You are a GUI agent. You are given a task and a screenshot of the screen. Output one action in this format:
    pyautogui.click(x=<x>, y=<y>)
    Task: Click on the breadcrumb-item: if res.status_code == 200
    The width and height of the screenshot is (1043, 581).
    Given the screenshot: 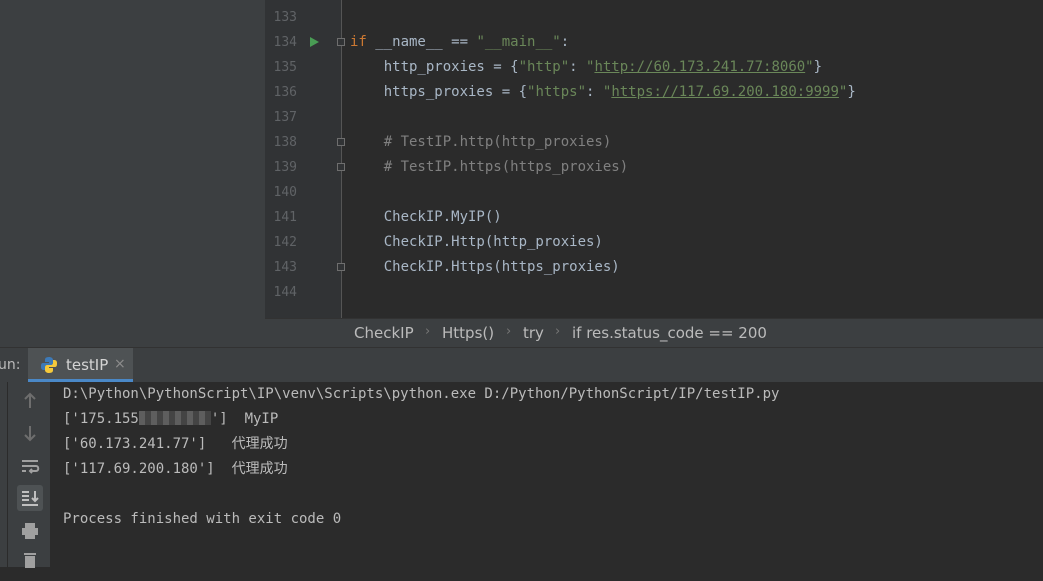 What is the action you would take?
    pyautogui.click(x=669, y=333)
    